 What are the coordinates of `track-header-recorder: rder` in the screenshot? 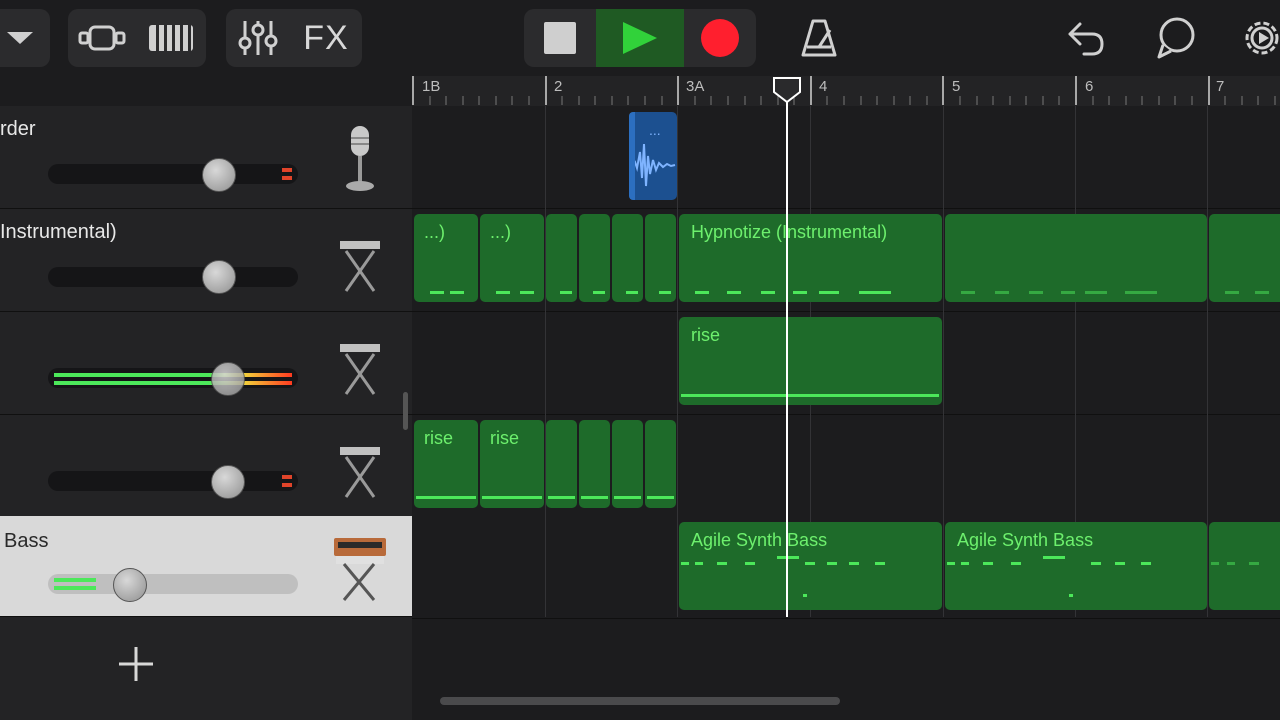 It's located at (206, 157).